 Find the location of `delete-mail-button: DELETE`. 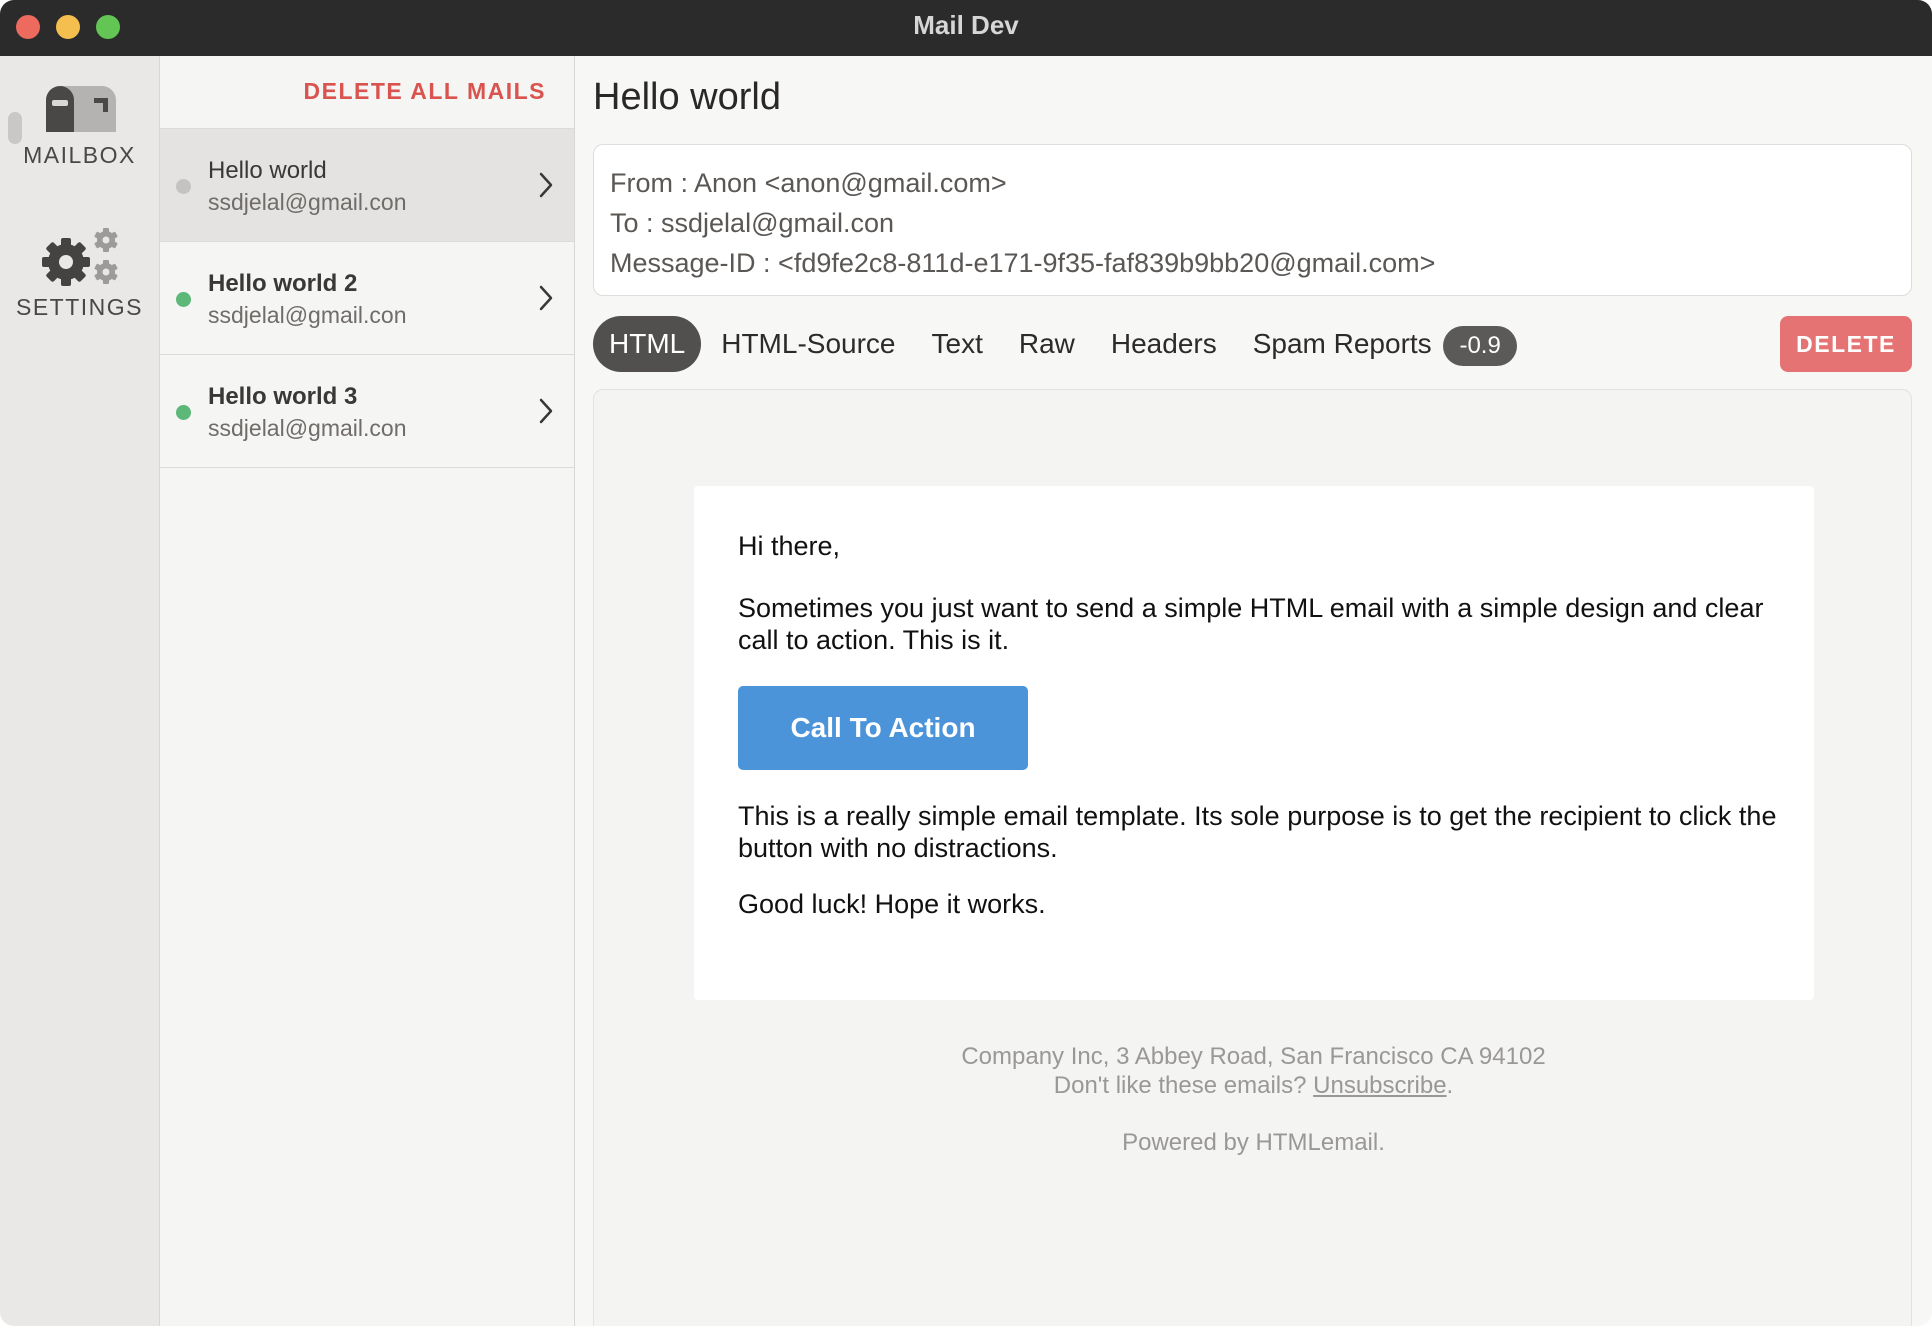

delete-mail-button: DELETE is located at coordinates (1846, 344).